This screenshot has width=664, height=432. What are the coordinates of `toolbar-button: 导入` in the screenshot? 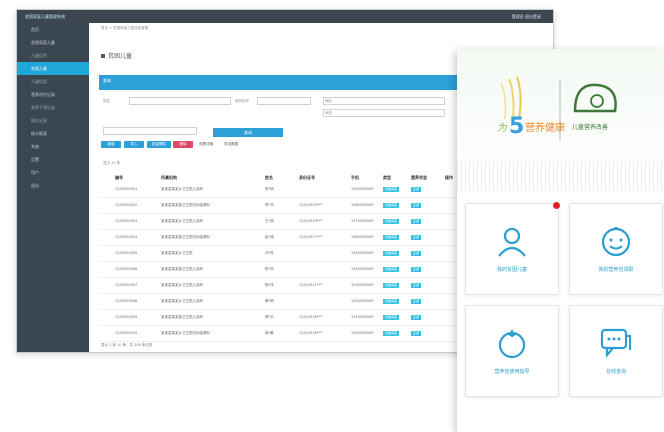 It's located at (134, 144).